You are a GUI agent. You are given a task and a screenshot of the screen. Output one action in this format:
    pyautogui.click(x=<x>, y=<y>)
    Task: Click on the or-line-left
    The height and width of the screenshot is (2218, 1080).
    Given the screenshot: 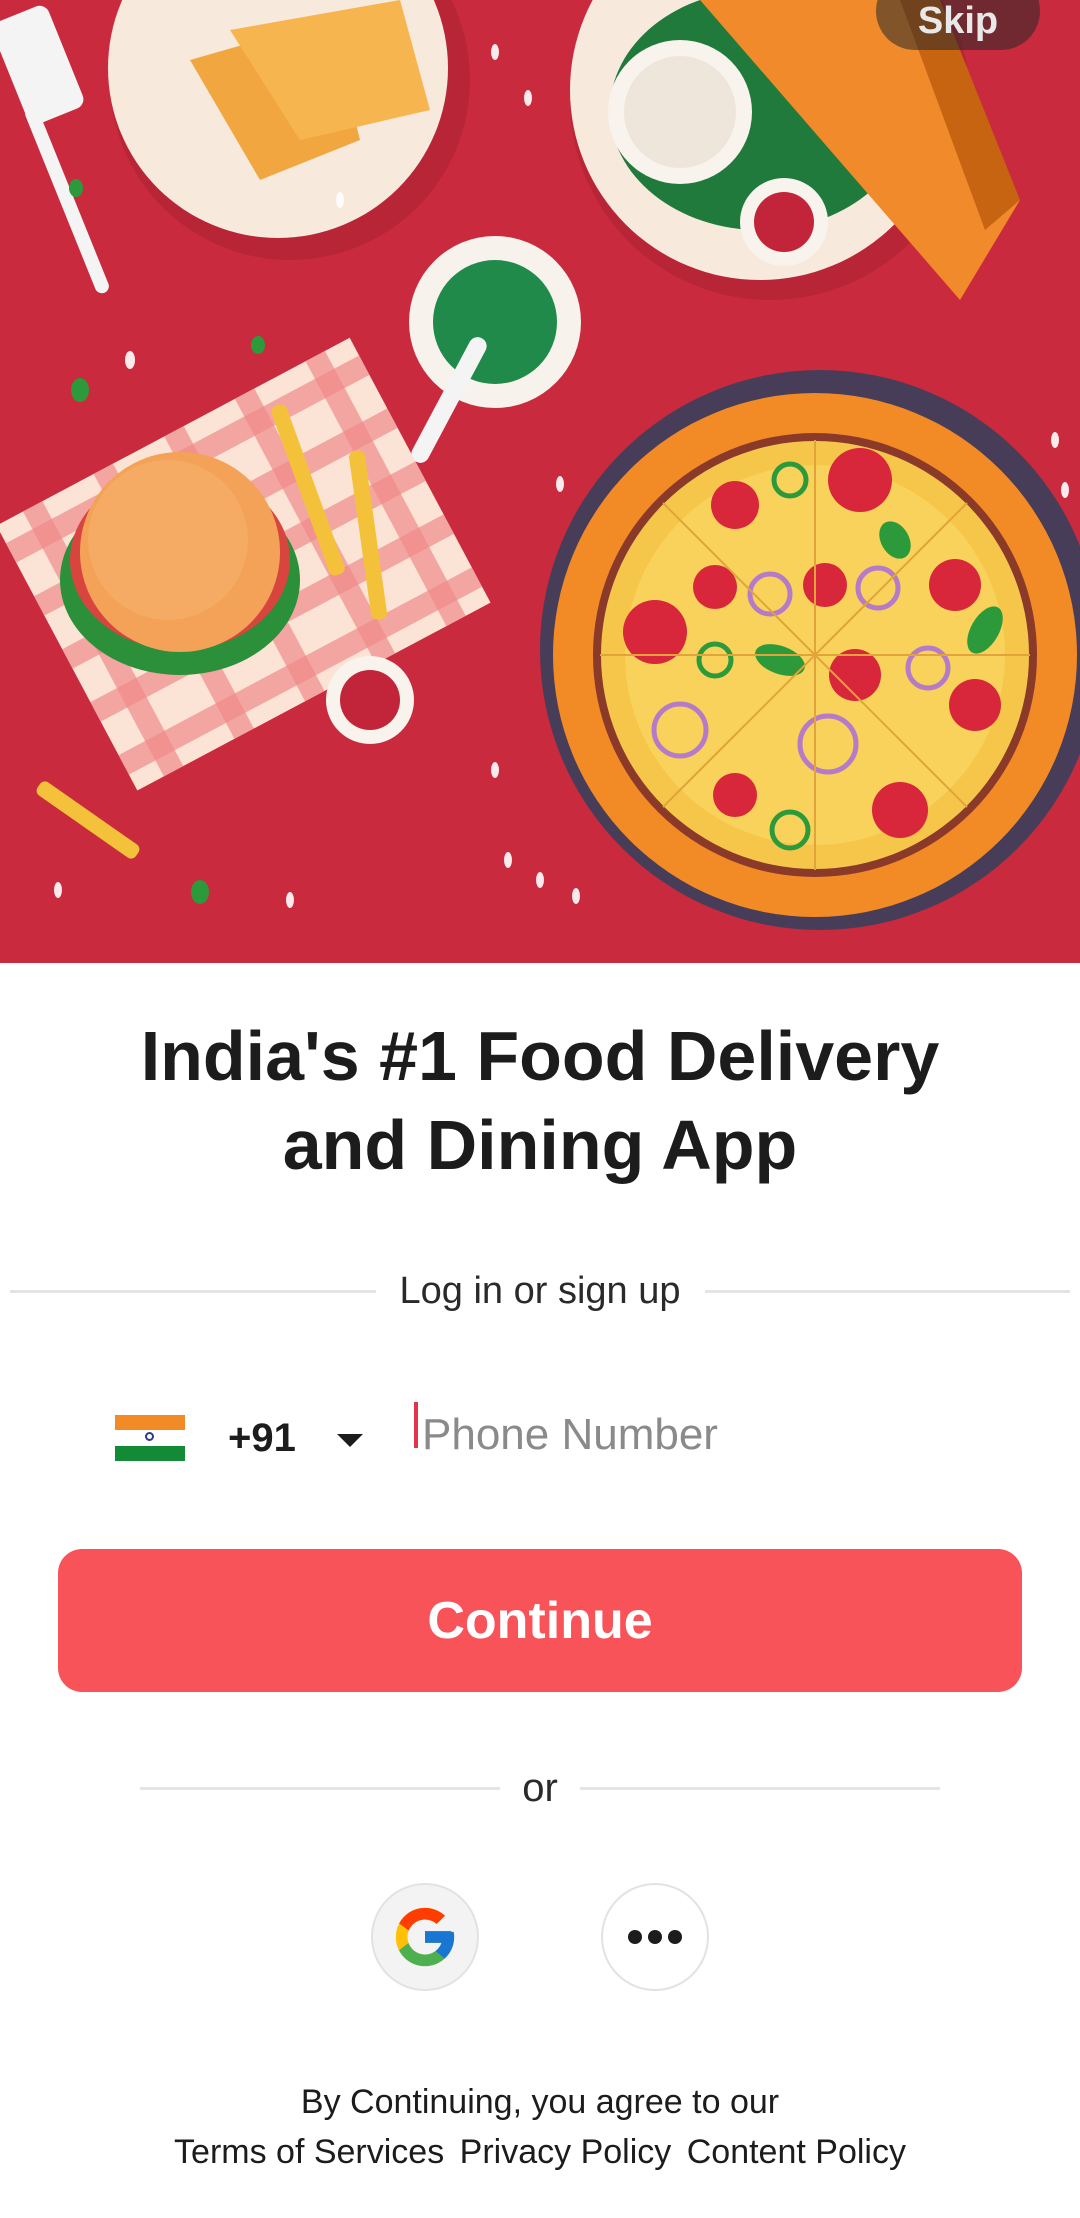 What is the action you would take?
    pyautogui.click(x=320, y=1788)
    